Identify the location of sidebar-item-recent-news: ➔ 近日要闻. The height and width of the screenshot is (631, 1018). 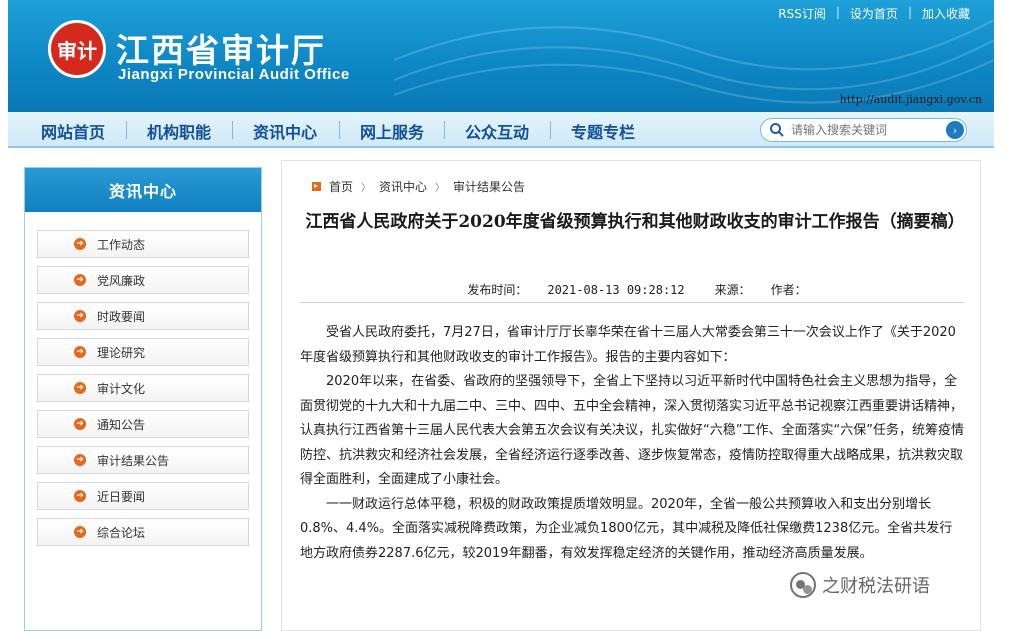
(143, 496).